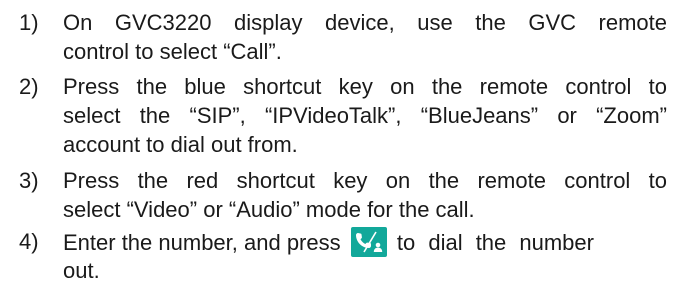 Image resolution: width=674 pixels, height=286 pixels. I want to click on step-1-number: 1), so click(29, 22).